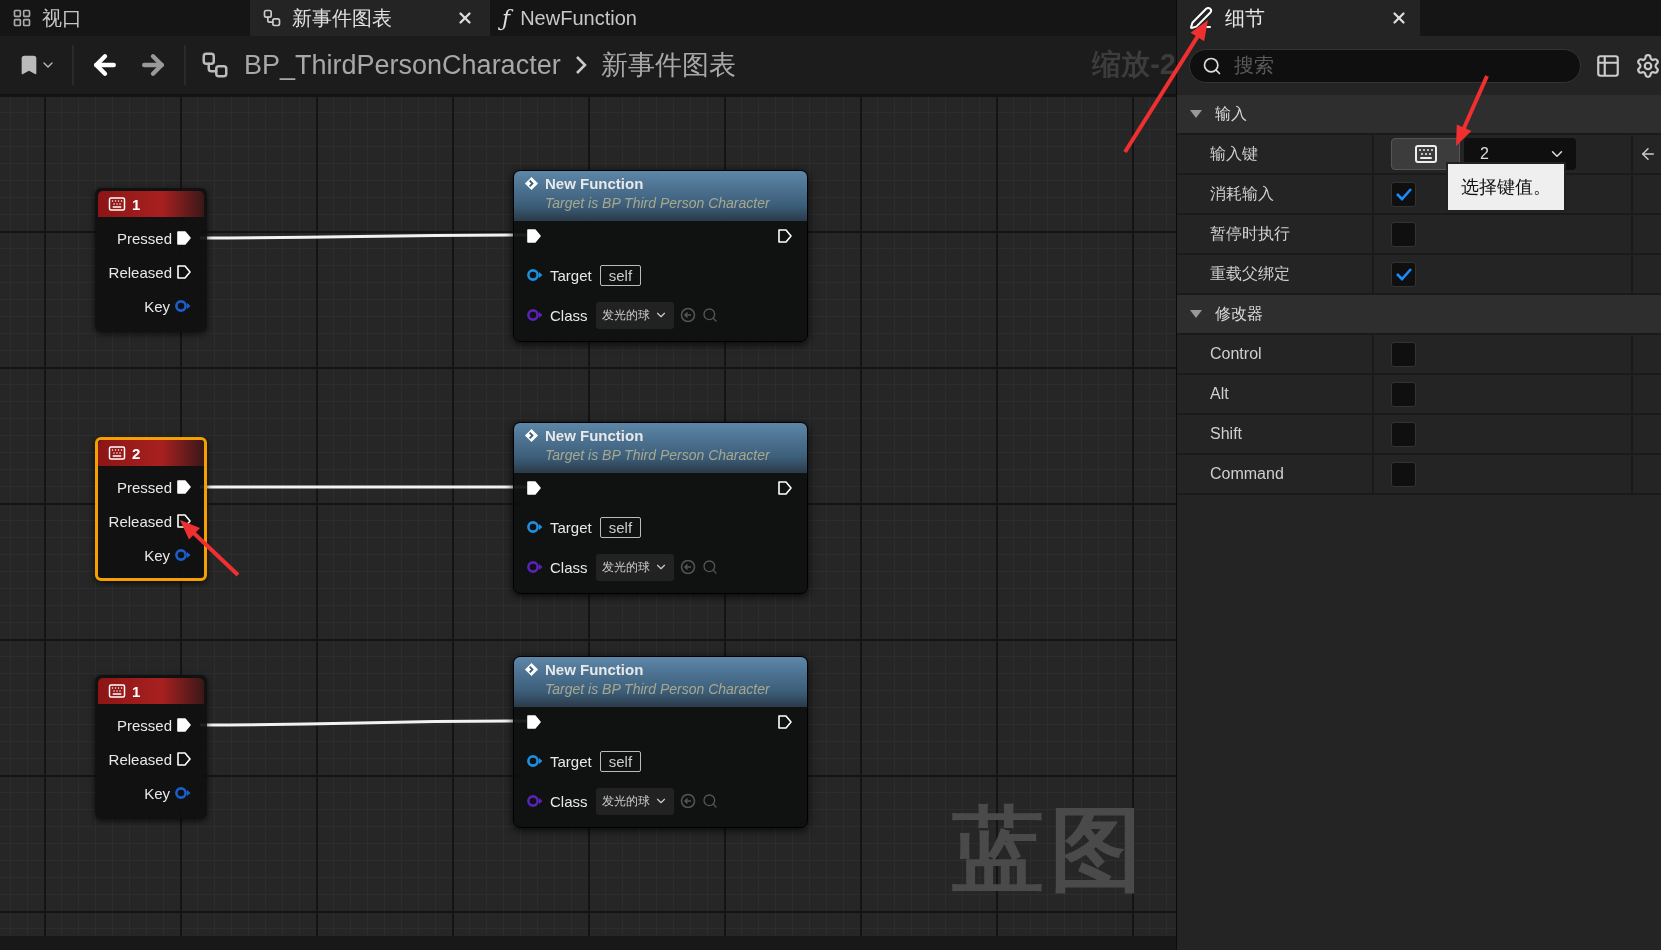 This screenshot has height=950, width=1661. I want to click on settings-icon, so click(1648, 65).